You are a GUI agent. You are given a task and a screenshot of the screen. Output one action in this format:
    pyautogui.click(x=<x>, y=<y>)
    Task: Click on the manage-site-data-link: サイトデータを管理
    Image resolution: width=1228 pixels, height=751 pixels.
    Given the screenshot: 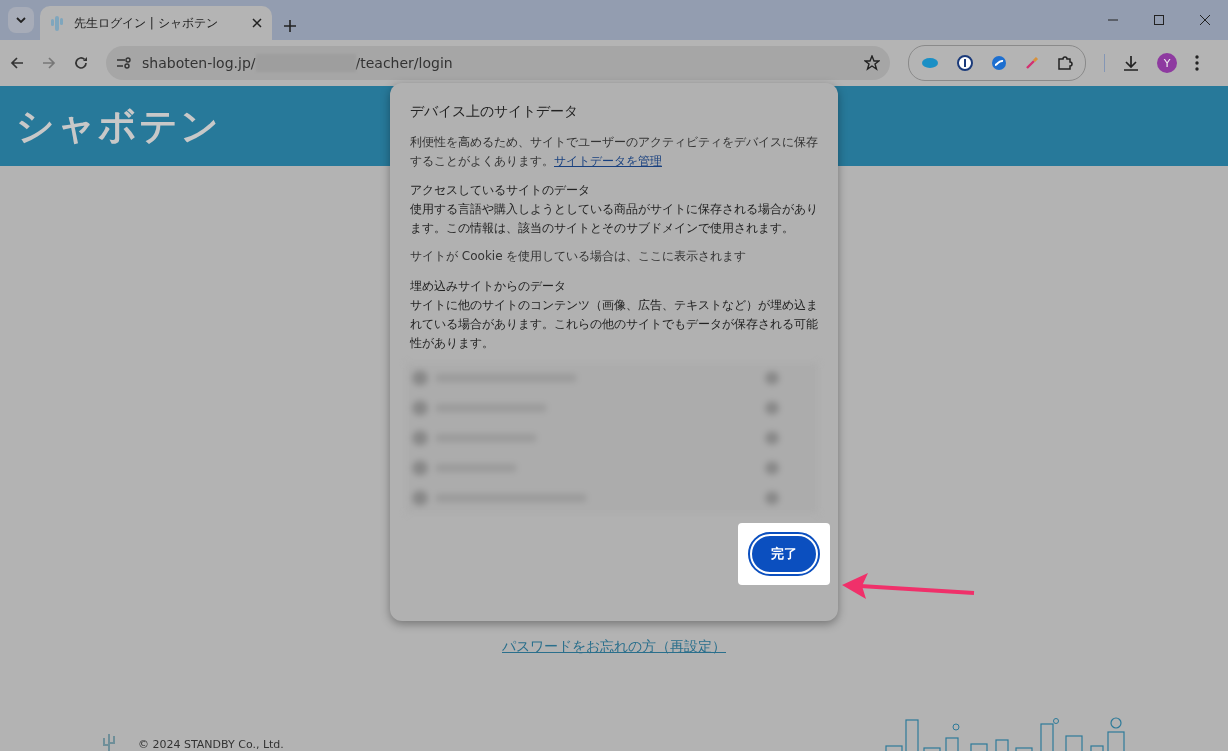 What is the action you would take?
    pyautogui.click(x=608, y=161)
    